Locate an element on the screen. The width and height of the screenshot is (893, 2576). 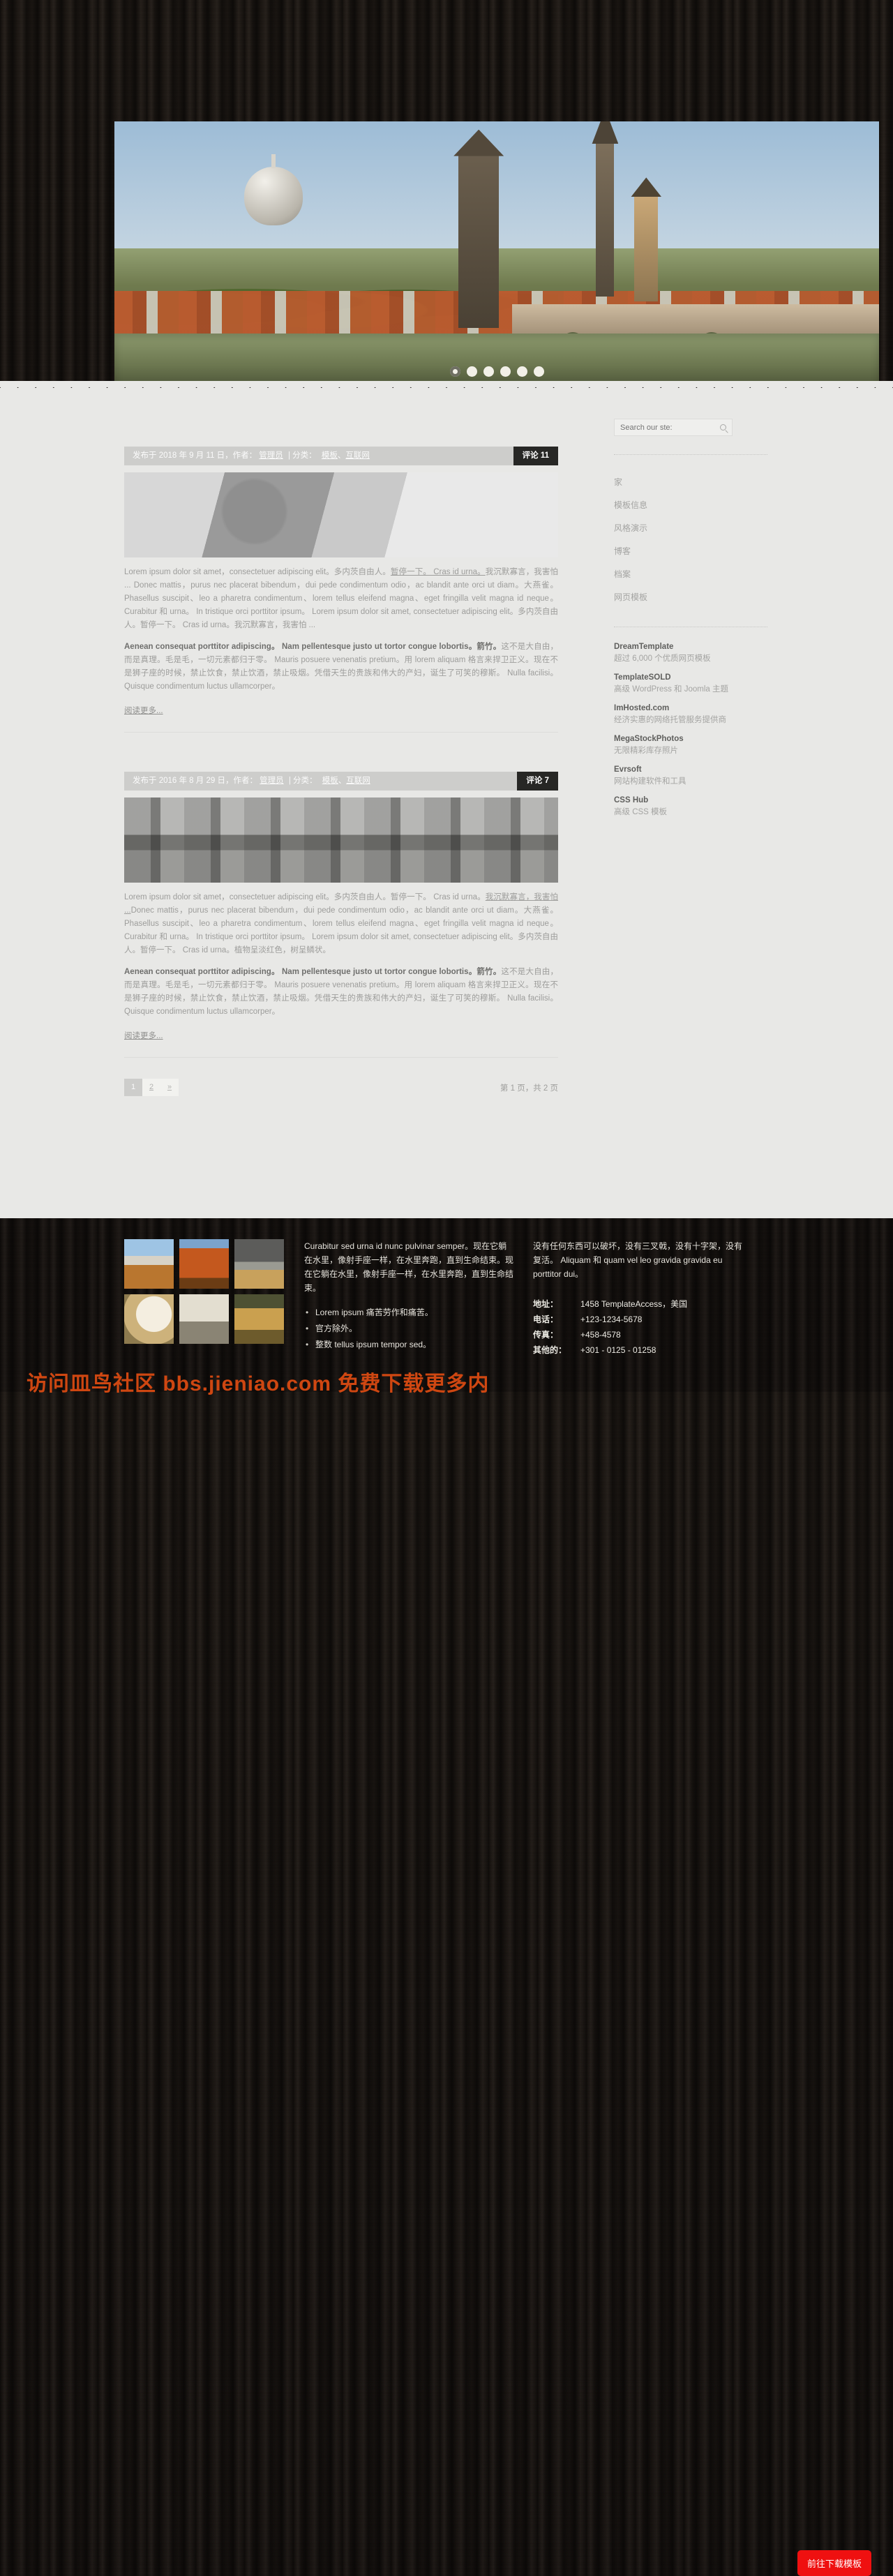
sponsor-item: TemplateSOLD 高级 WordPress 和 Joomla 主题 is located at coordinates (690, 683).